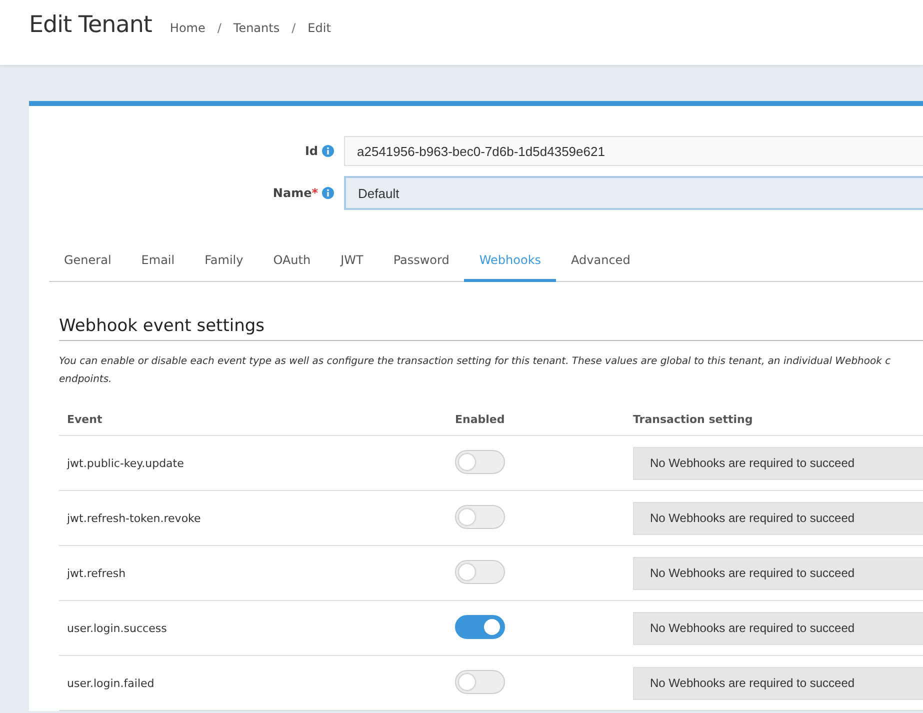 The width and height of the screenshot is (923, 713). Describe the element at coordinates (111, 683) in the screenshot. I see `event-name: user.login.failed` at that location.